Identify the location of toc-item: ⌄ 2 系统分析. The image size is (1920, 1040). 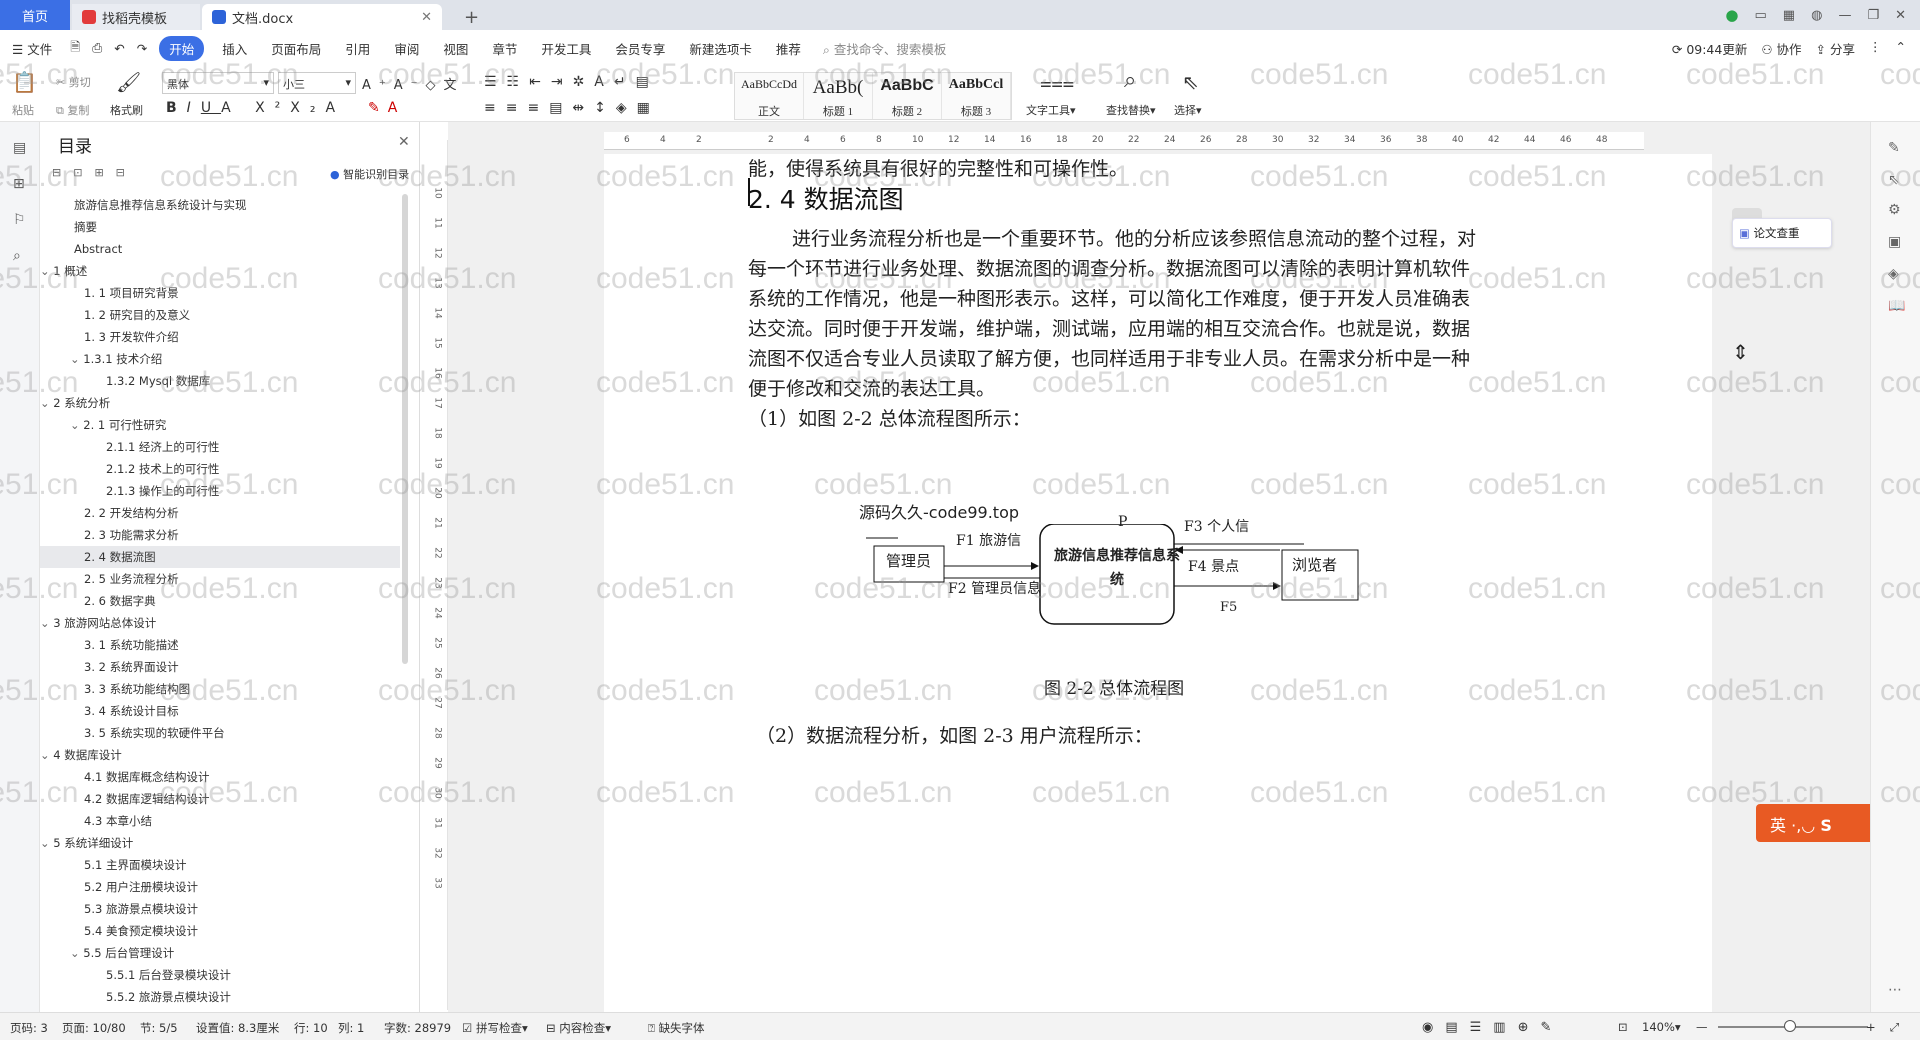
(220, 403).